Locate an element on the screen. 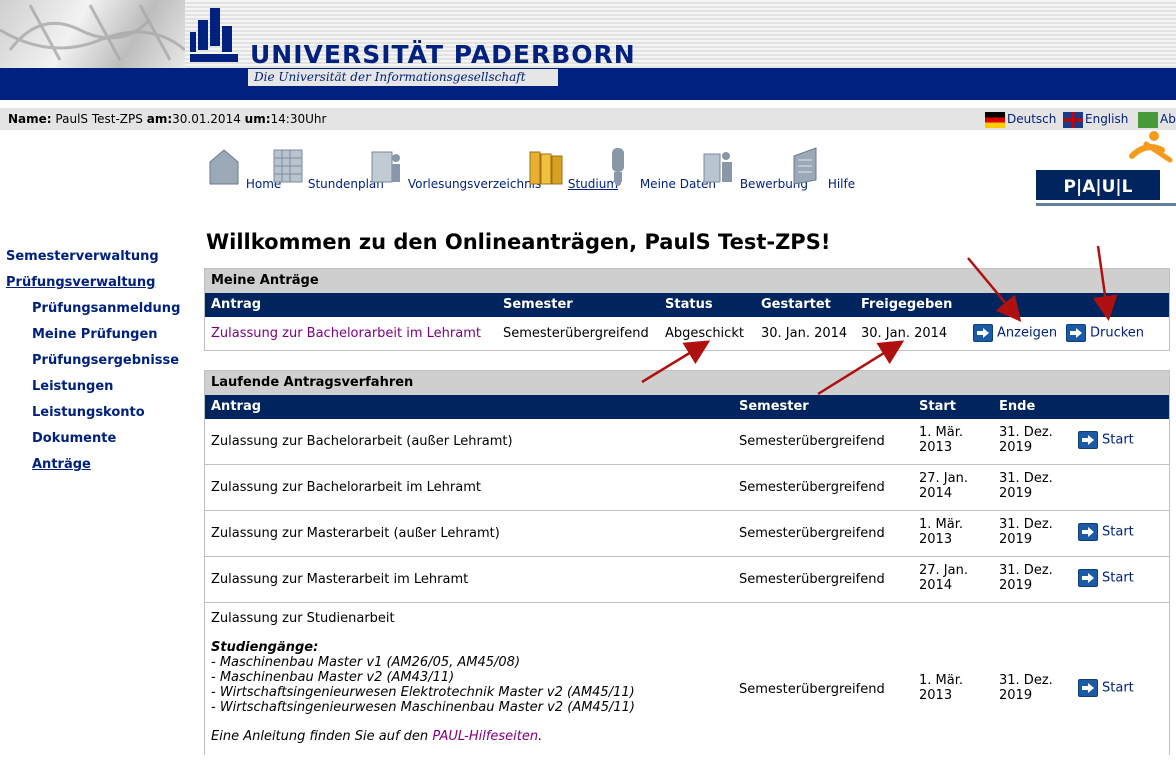 The width and height of the screenshot is (1176, 763). nav-meine-pruefungen: Meine Prüfungen is located at coordinates (101, 339).